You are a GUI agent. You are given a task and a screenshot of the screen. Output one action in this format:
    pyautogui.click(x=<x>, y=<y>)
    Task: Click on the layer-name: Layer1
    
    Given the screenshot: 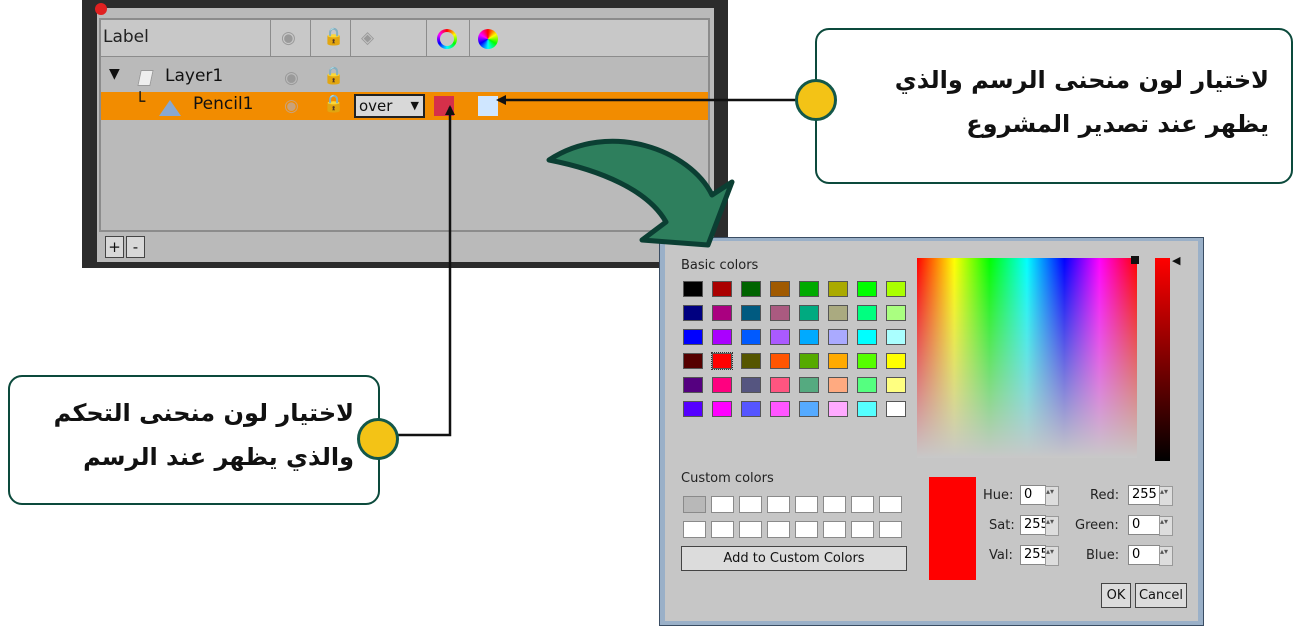 What is the action you would take?
    pyautogui.click(x=194, y=76)
    